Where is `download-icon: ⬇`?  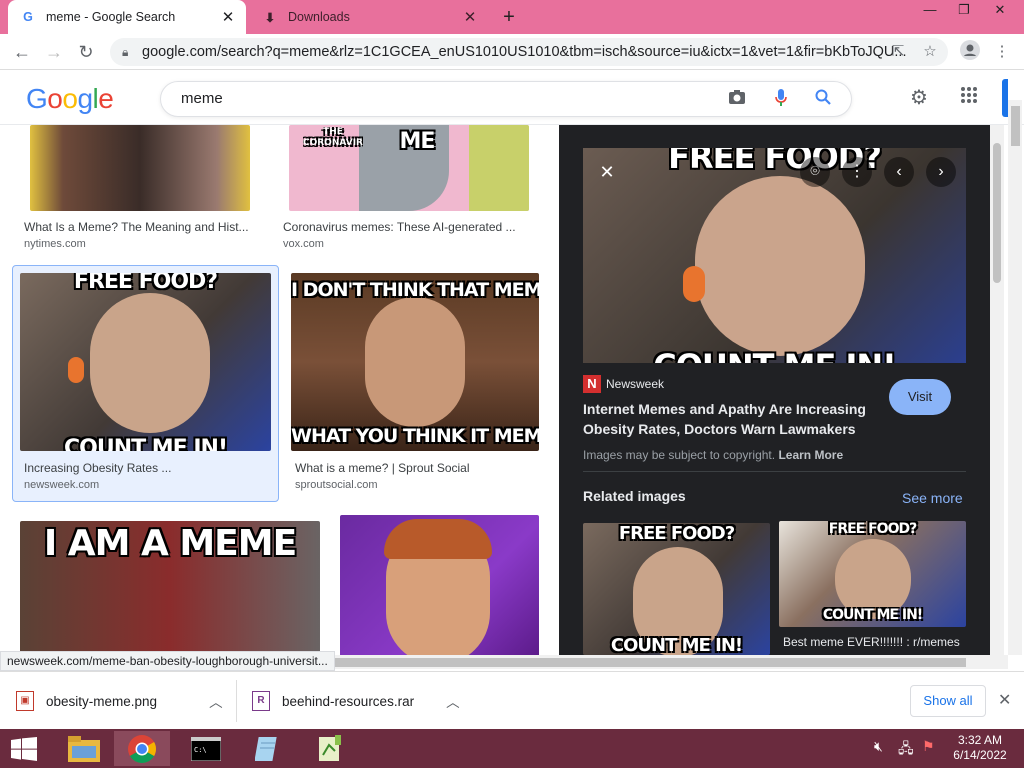 download-icon: ⬇ is located at coordinates (270, 17).